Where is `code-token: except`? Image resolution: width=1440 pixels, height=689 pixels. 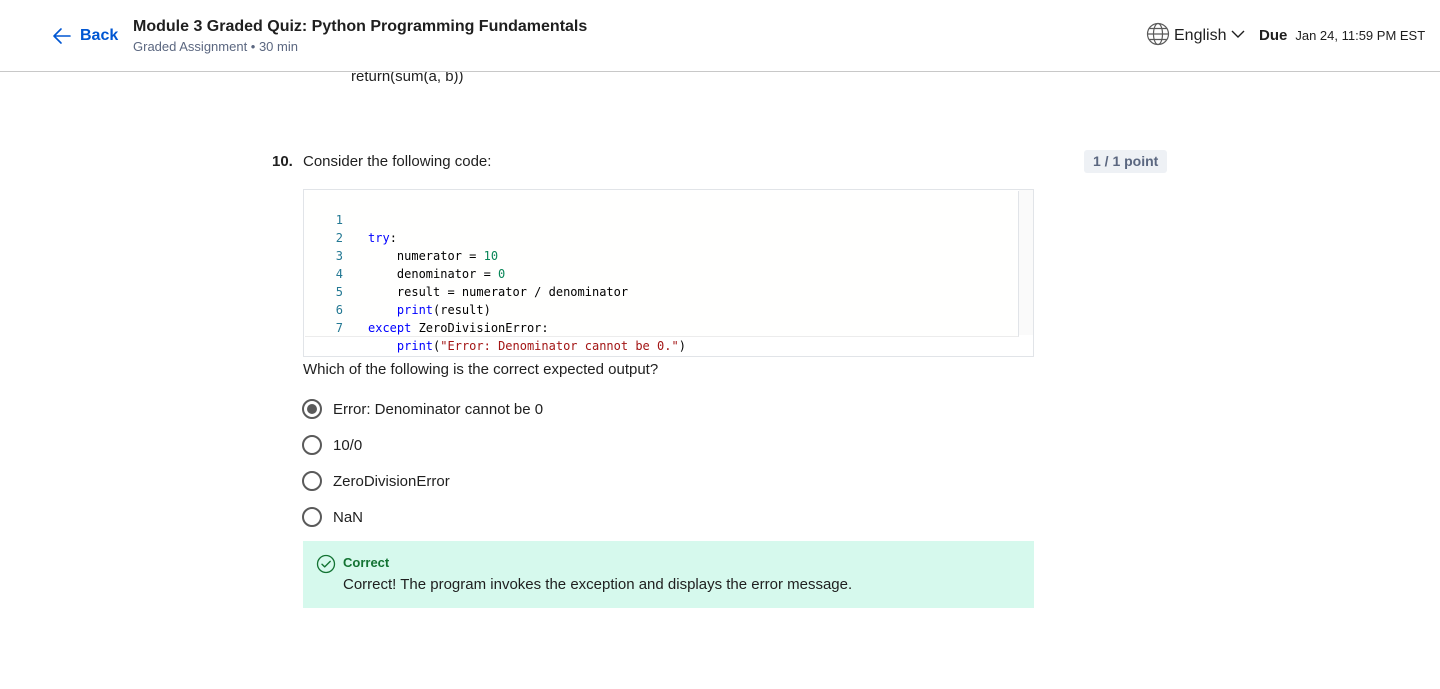 code-token: except is located at coordinates (390, 328).